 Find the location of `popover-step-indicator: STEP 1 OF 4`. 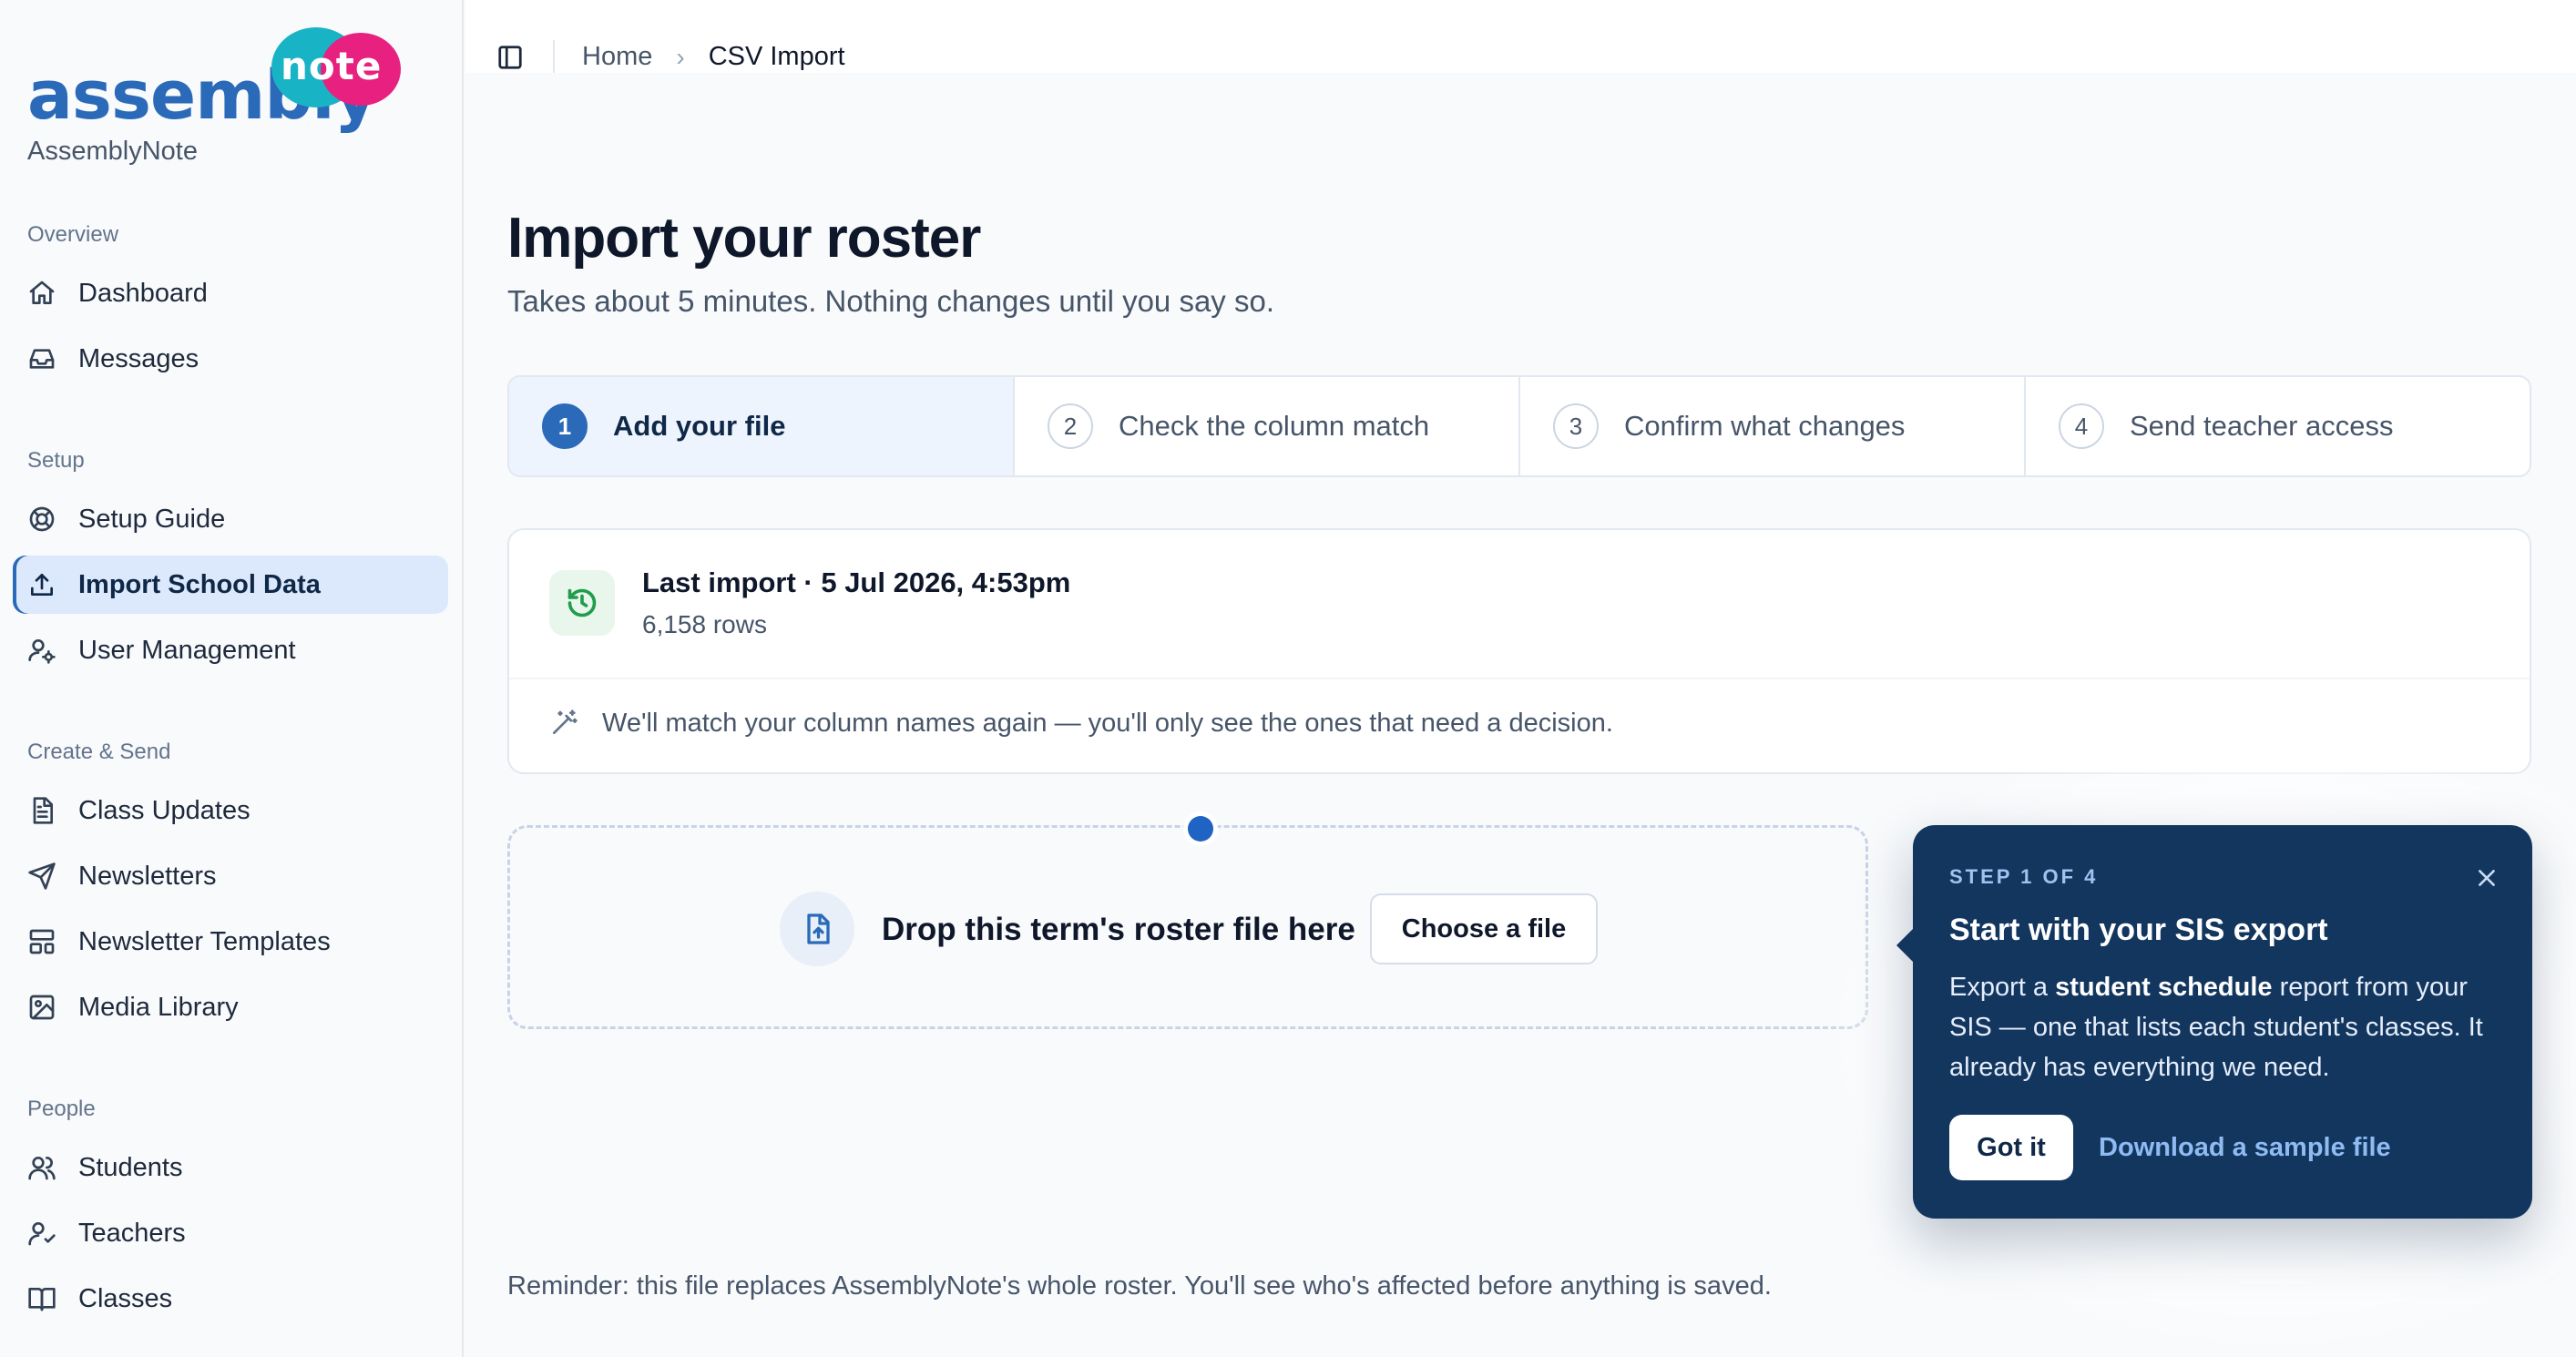

popover-step-indicator: STEP 1 OF 4 is located at coordinates (2024, 876).